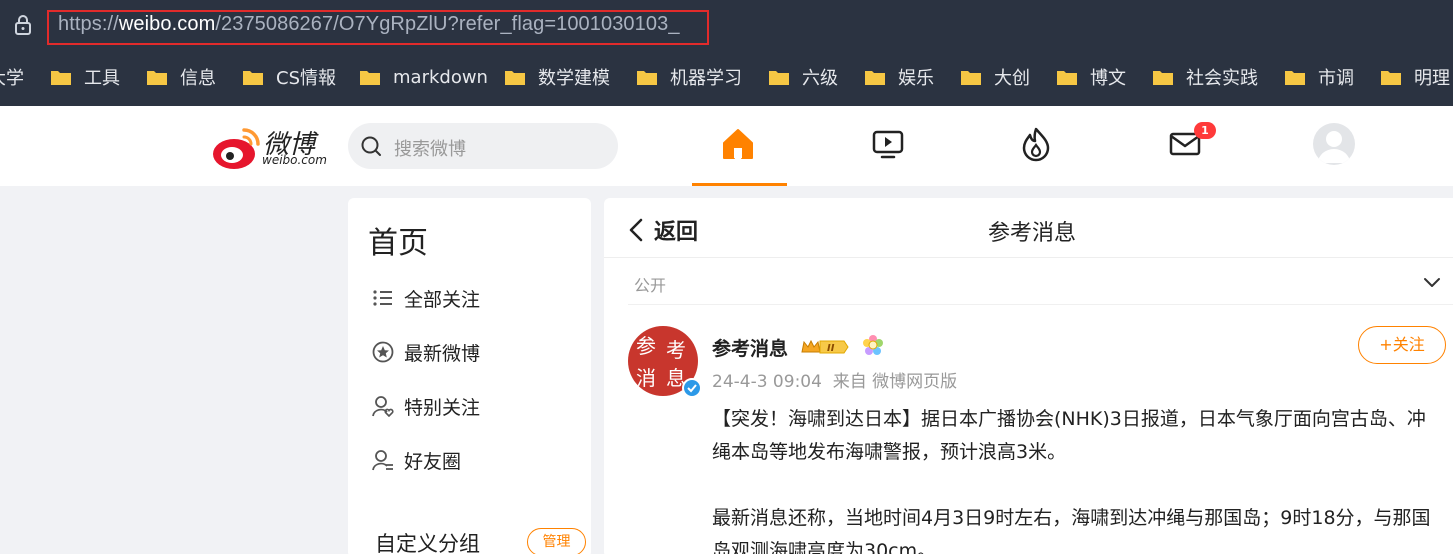 This screenshot has width=1453, height=554. I want to click on verified-badge-icon, so click(692, 388).